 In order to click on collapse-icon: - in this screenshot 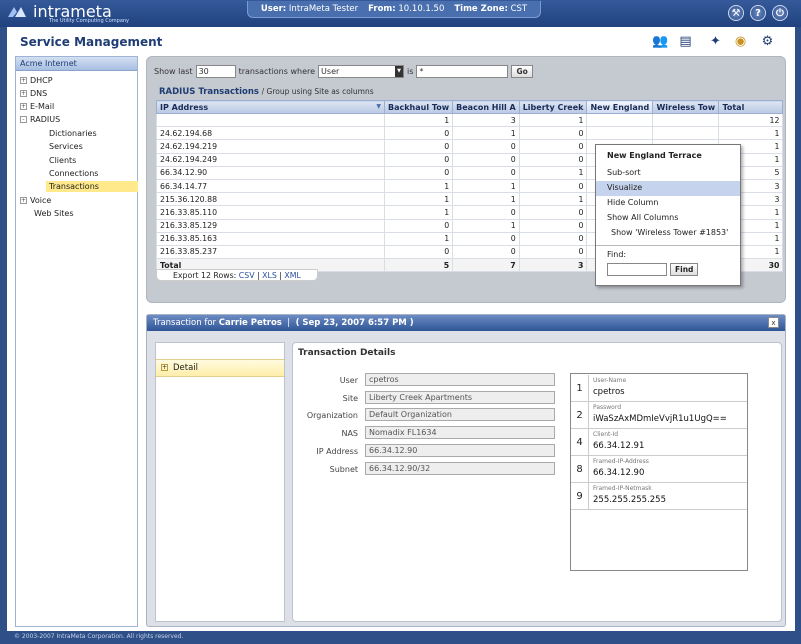, I will do `click(23, 119)`.